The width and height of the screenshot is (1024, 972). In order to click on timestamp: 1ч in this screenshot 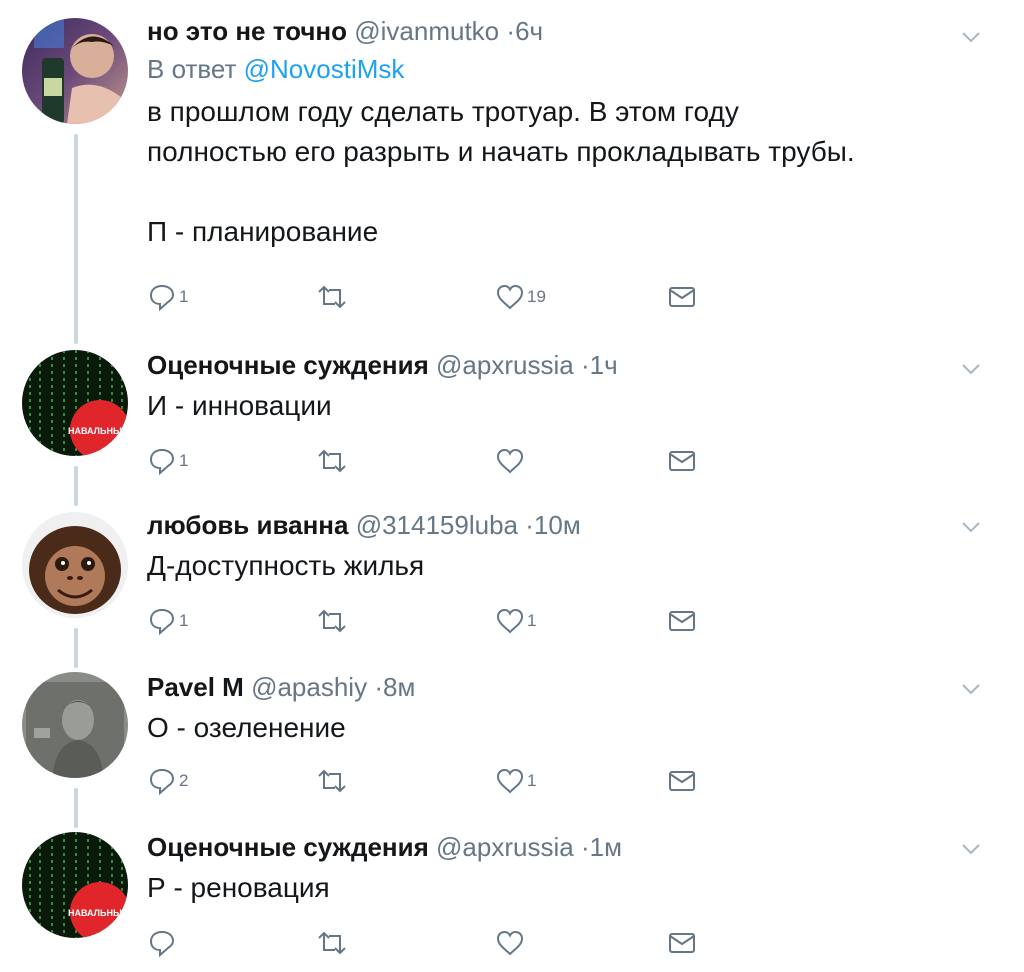, I will do `click(604, 365)`.